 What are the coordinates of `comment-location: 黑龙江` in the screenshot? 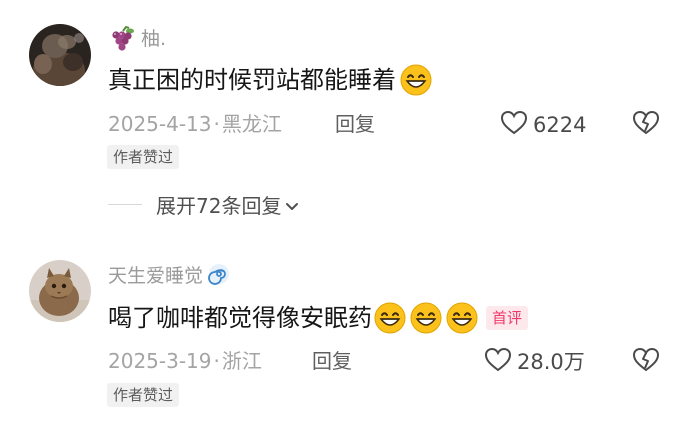 It's located at (251, 124).